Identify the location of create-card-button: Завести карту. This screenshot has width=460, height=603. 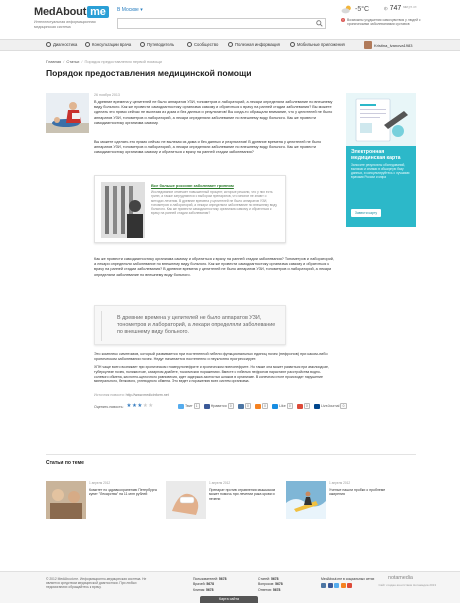
(366, 213).